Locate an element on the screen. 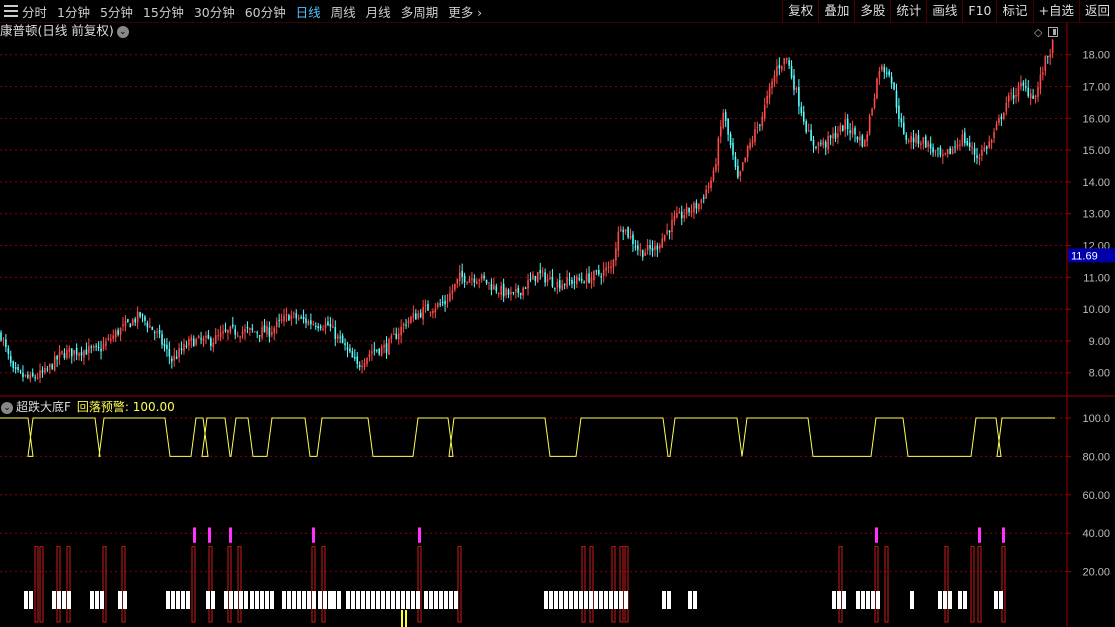 This screenshot has height=627, width=1115. ind-y-tick-label: 60.00 is located at coordinates (1096, 496).